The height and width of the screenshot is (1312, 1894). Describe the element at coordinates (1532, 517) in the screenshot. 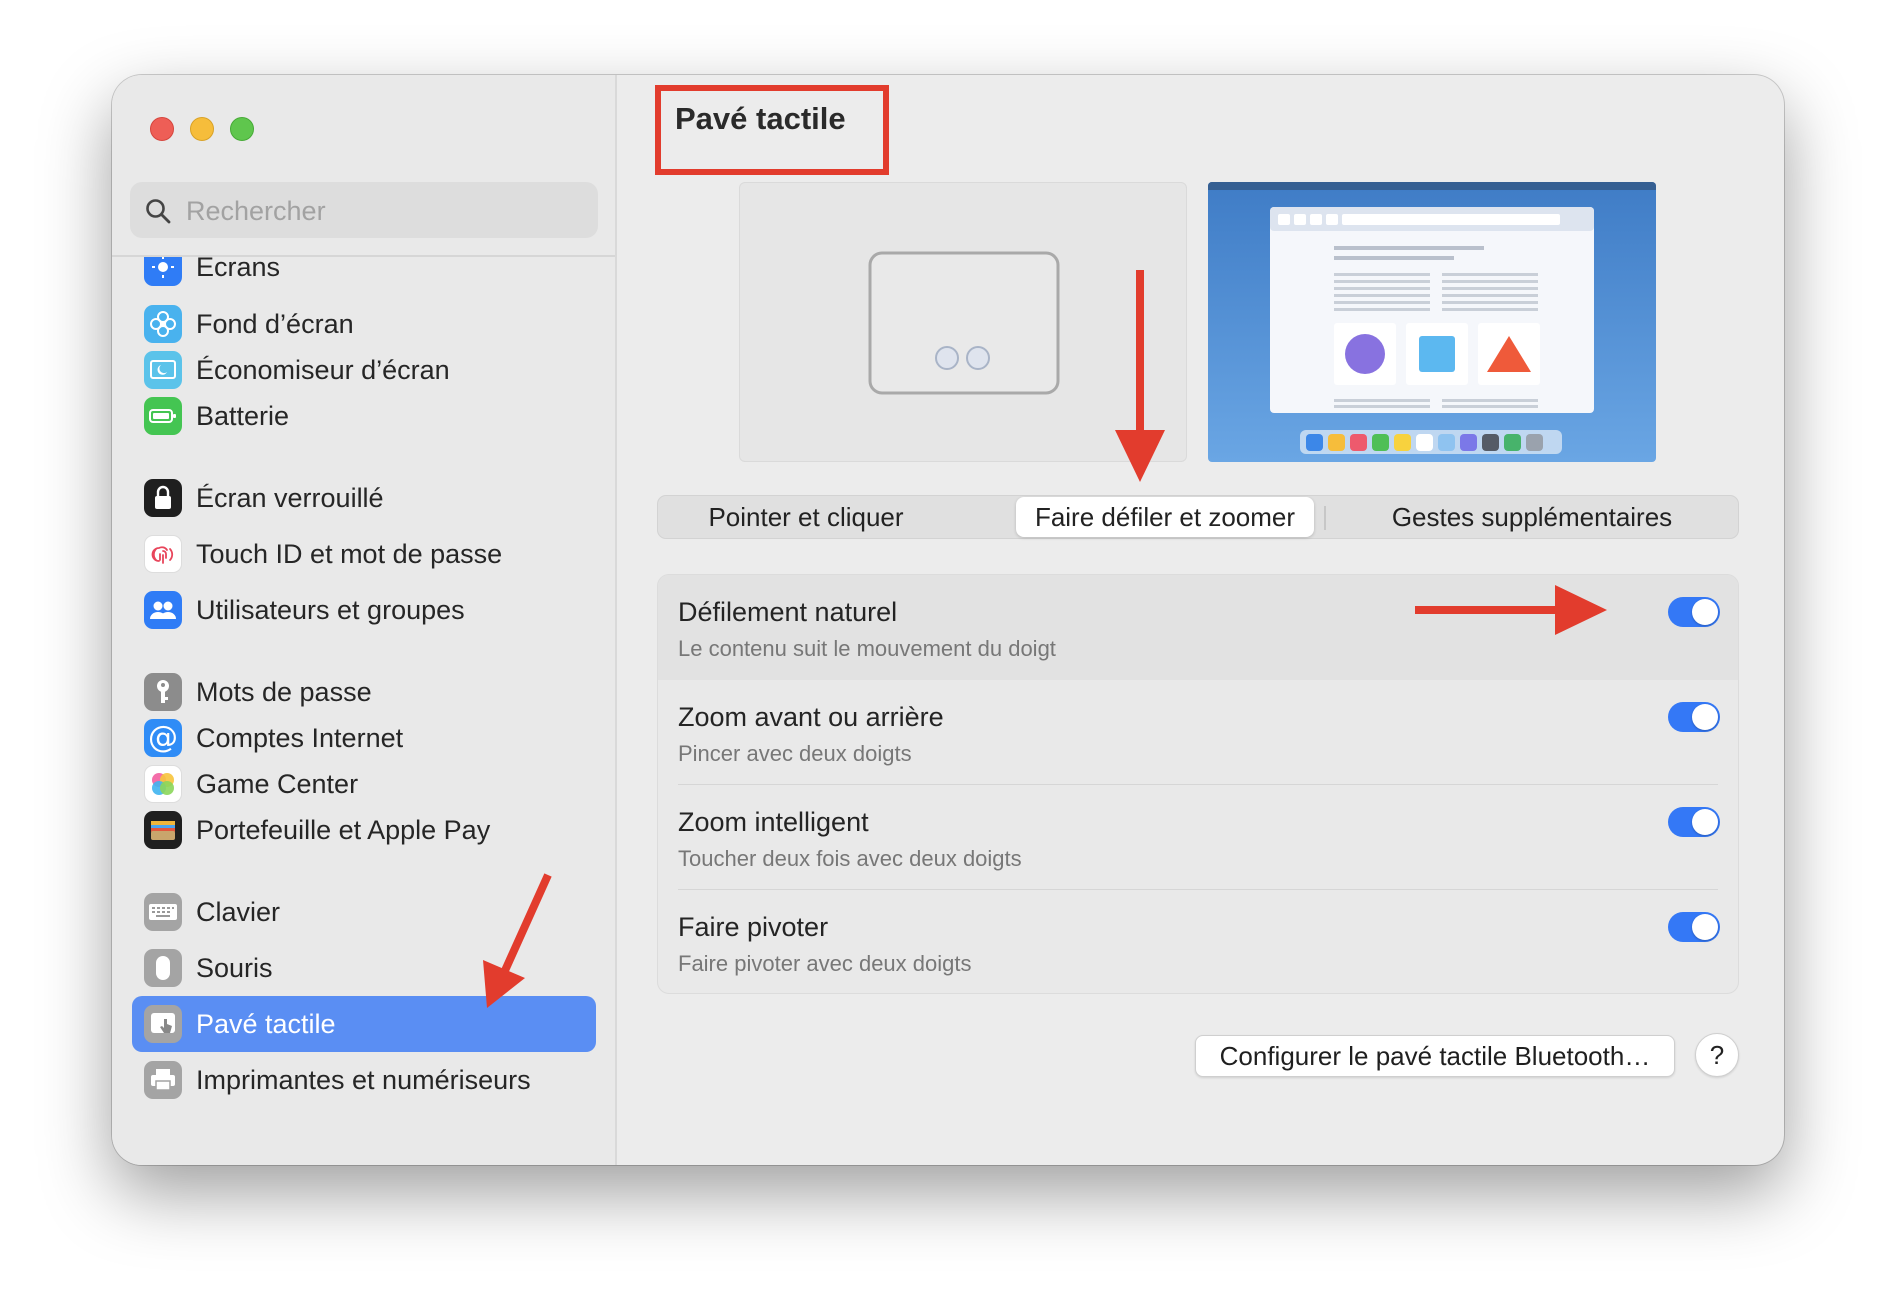

I see `tab-gestes-supplementaires: Gestes supplémentaires` at that location.